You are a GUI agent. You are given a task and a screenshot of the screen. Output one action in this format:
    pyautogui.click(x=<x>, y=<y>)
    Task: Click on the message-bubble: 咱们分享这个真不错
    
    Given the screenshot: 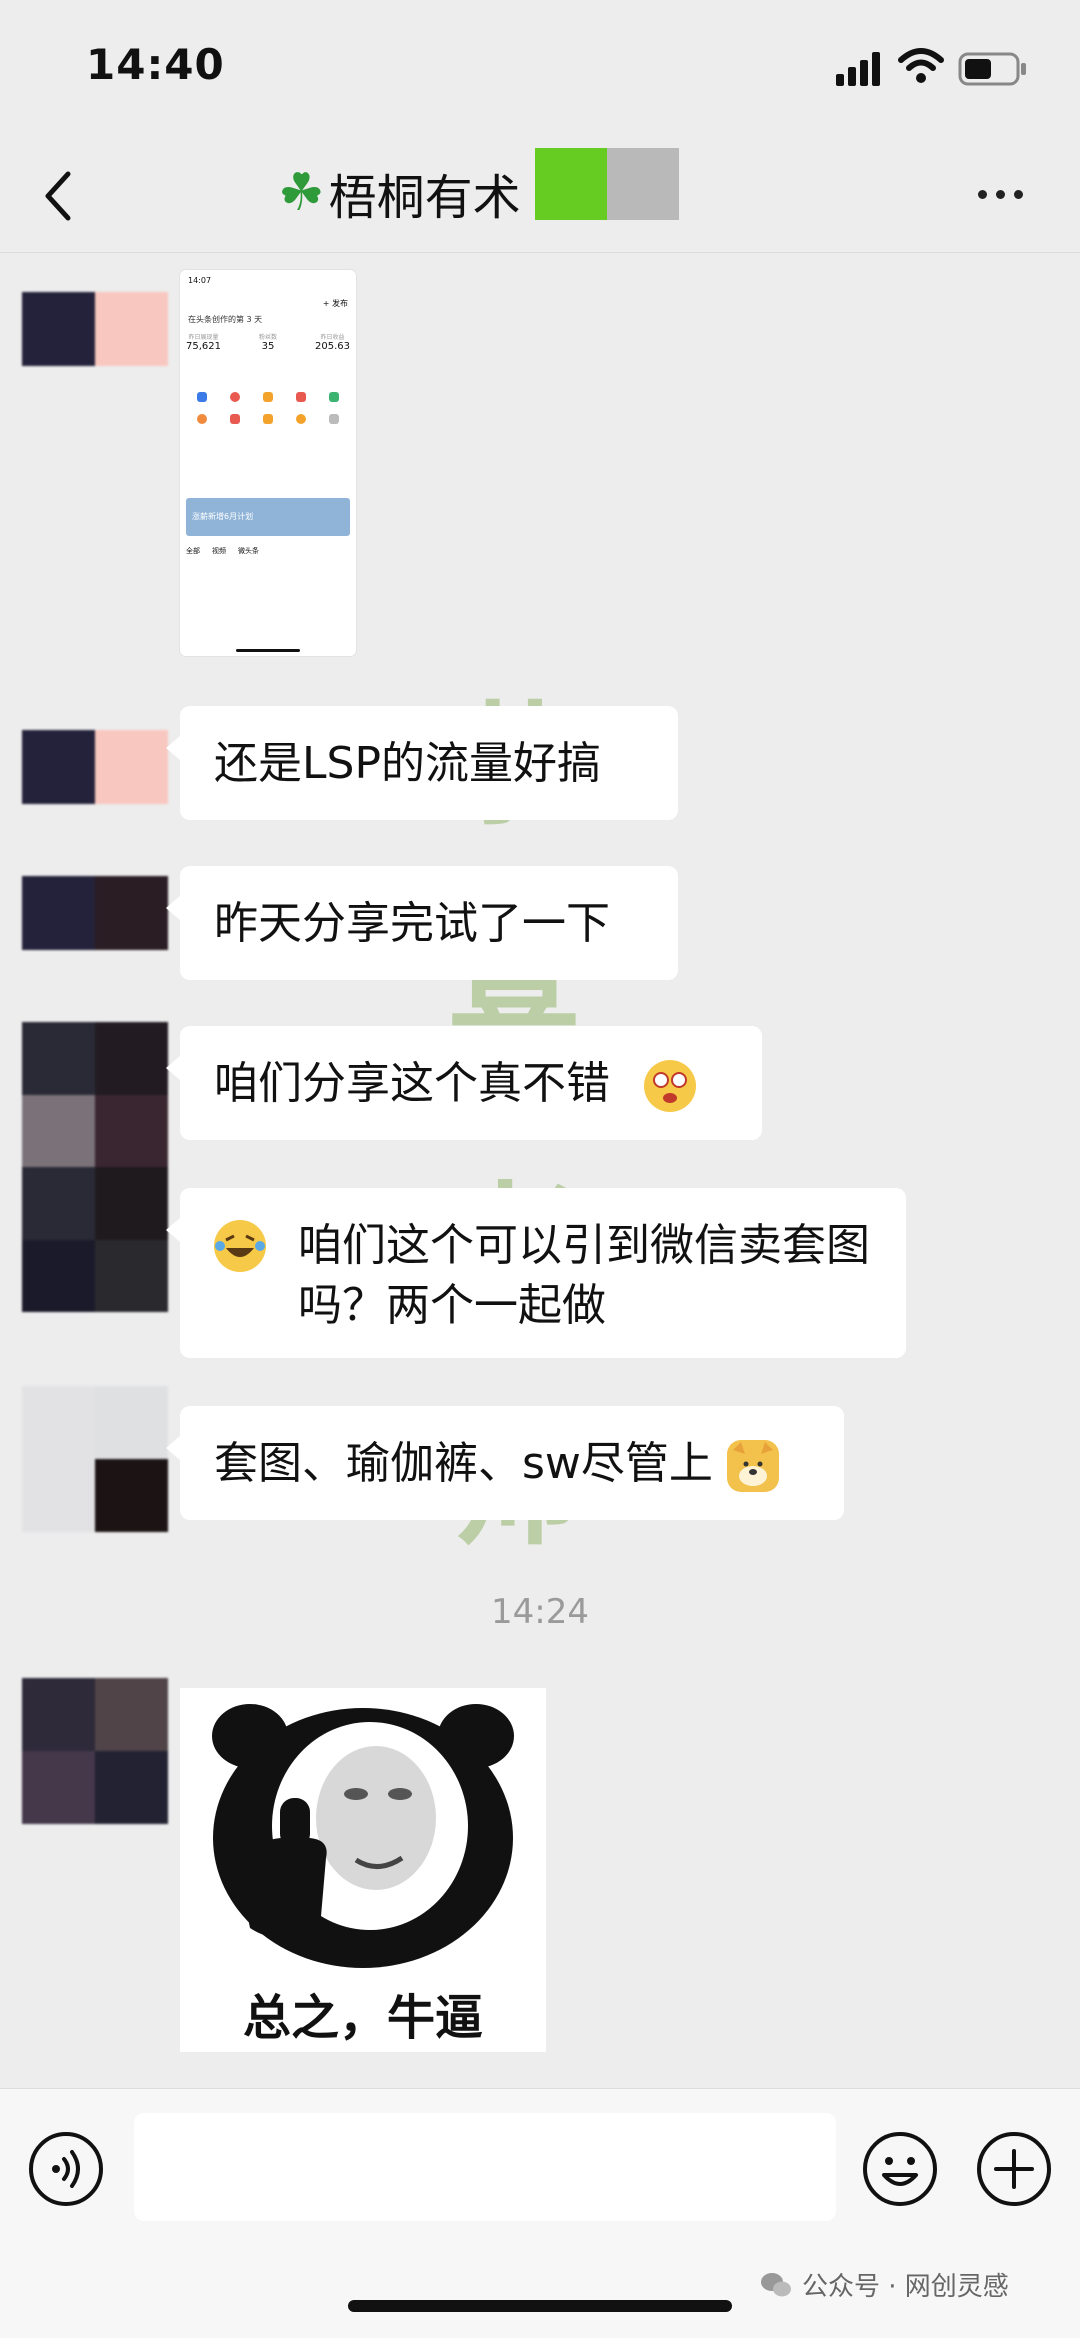 What is the action you would take?
    pyautogui.click(x=464, y=1083)
    